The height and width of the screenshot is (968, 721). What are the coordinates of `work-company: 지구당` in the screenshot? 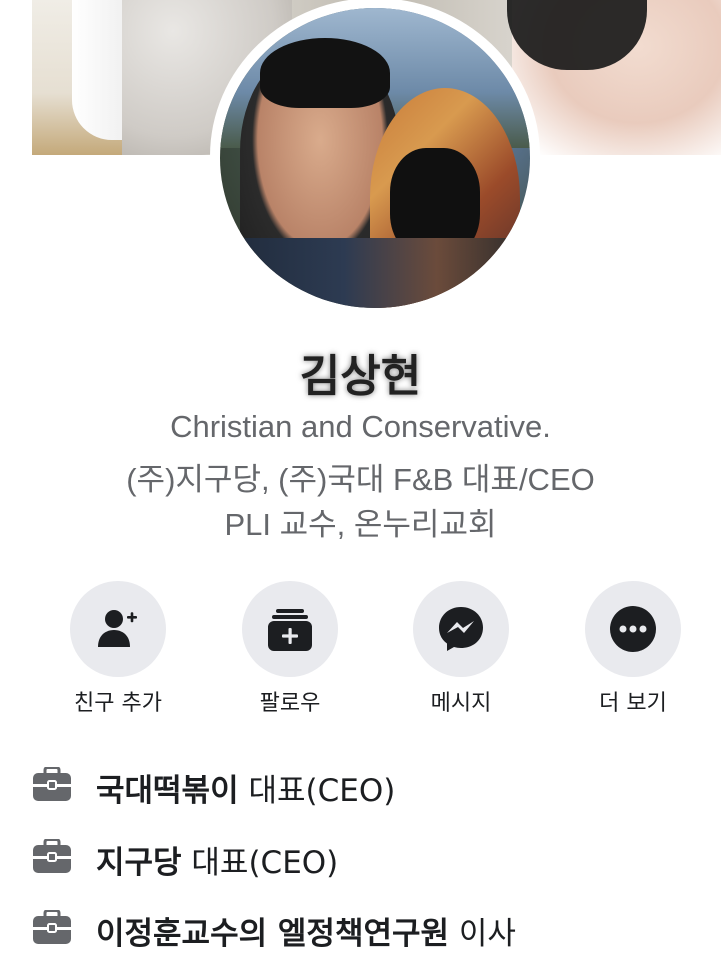 It's located at (139, 863).